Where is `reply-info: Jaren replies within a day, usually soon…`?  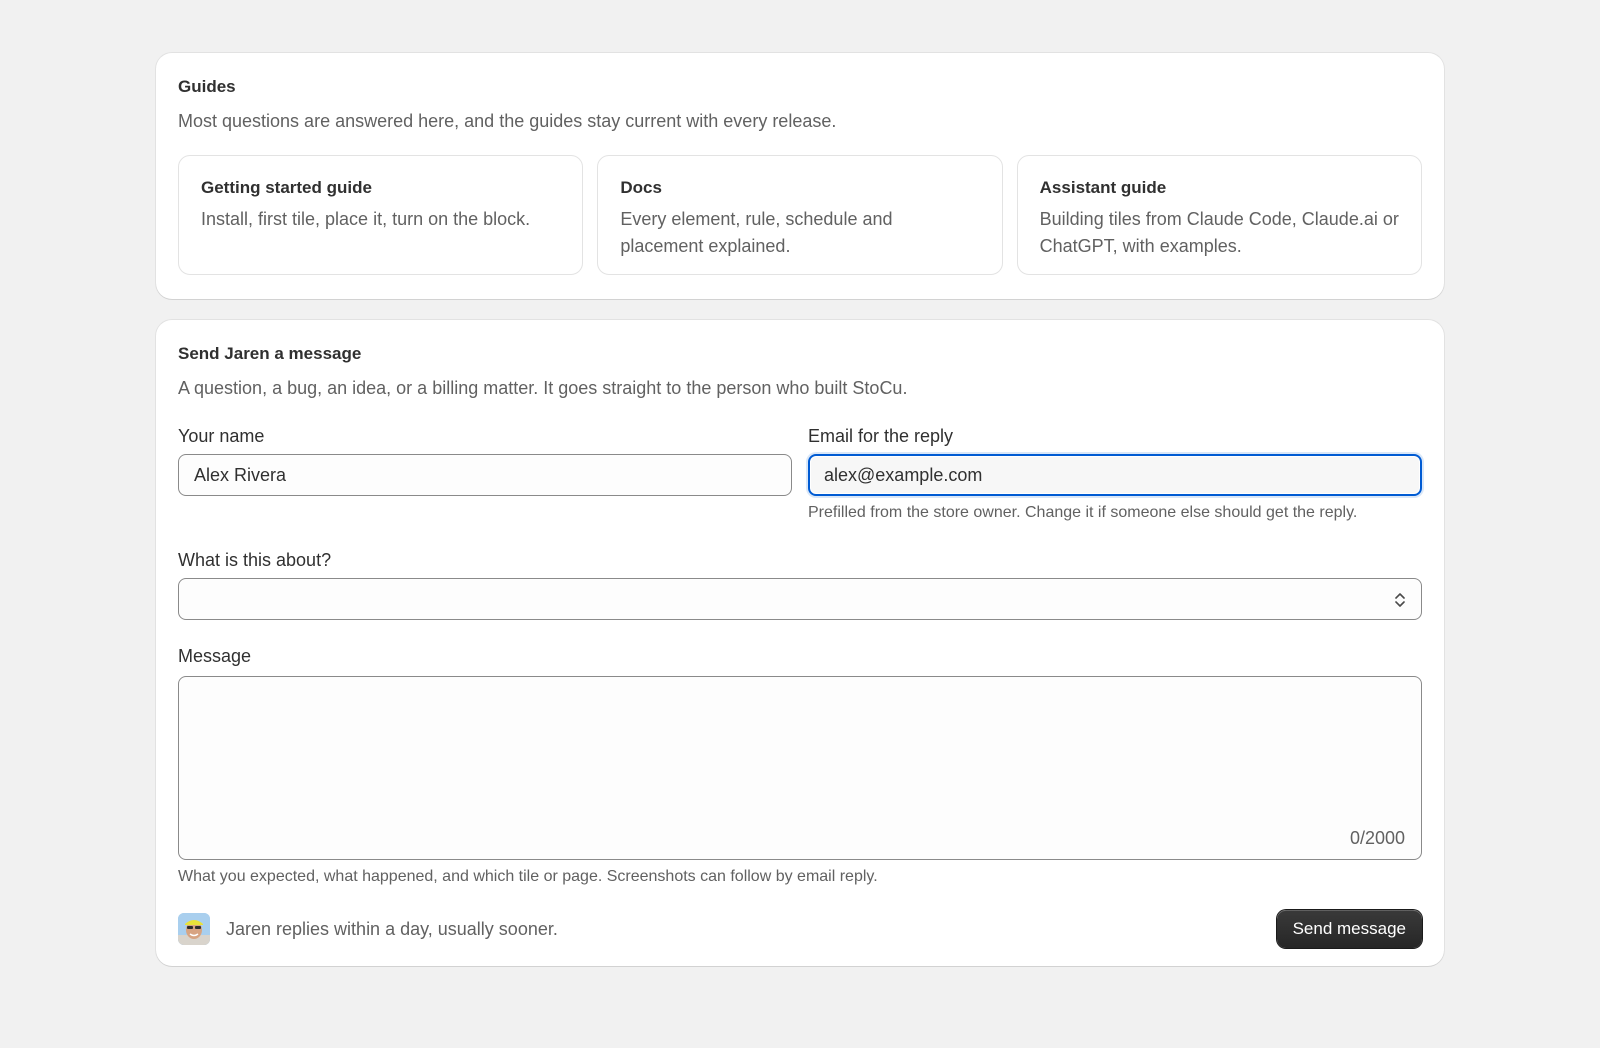
reply-info: Jaren replies within a day, usually soon… is located at coordinates (368, 929).